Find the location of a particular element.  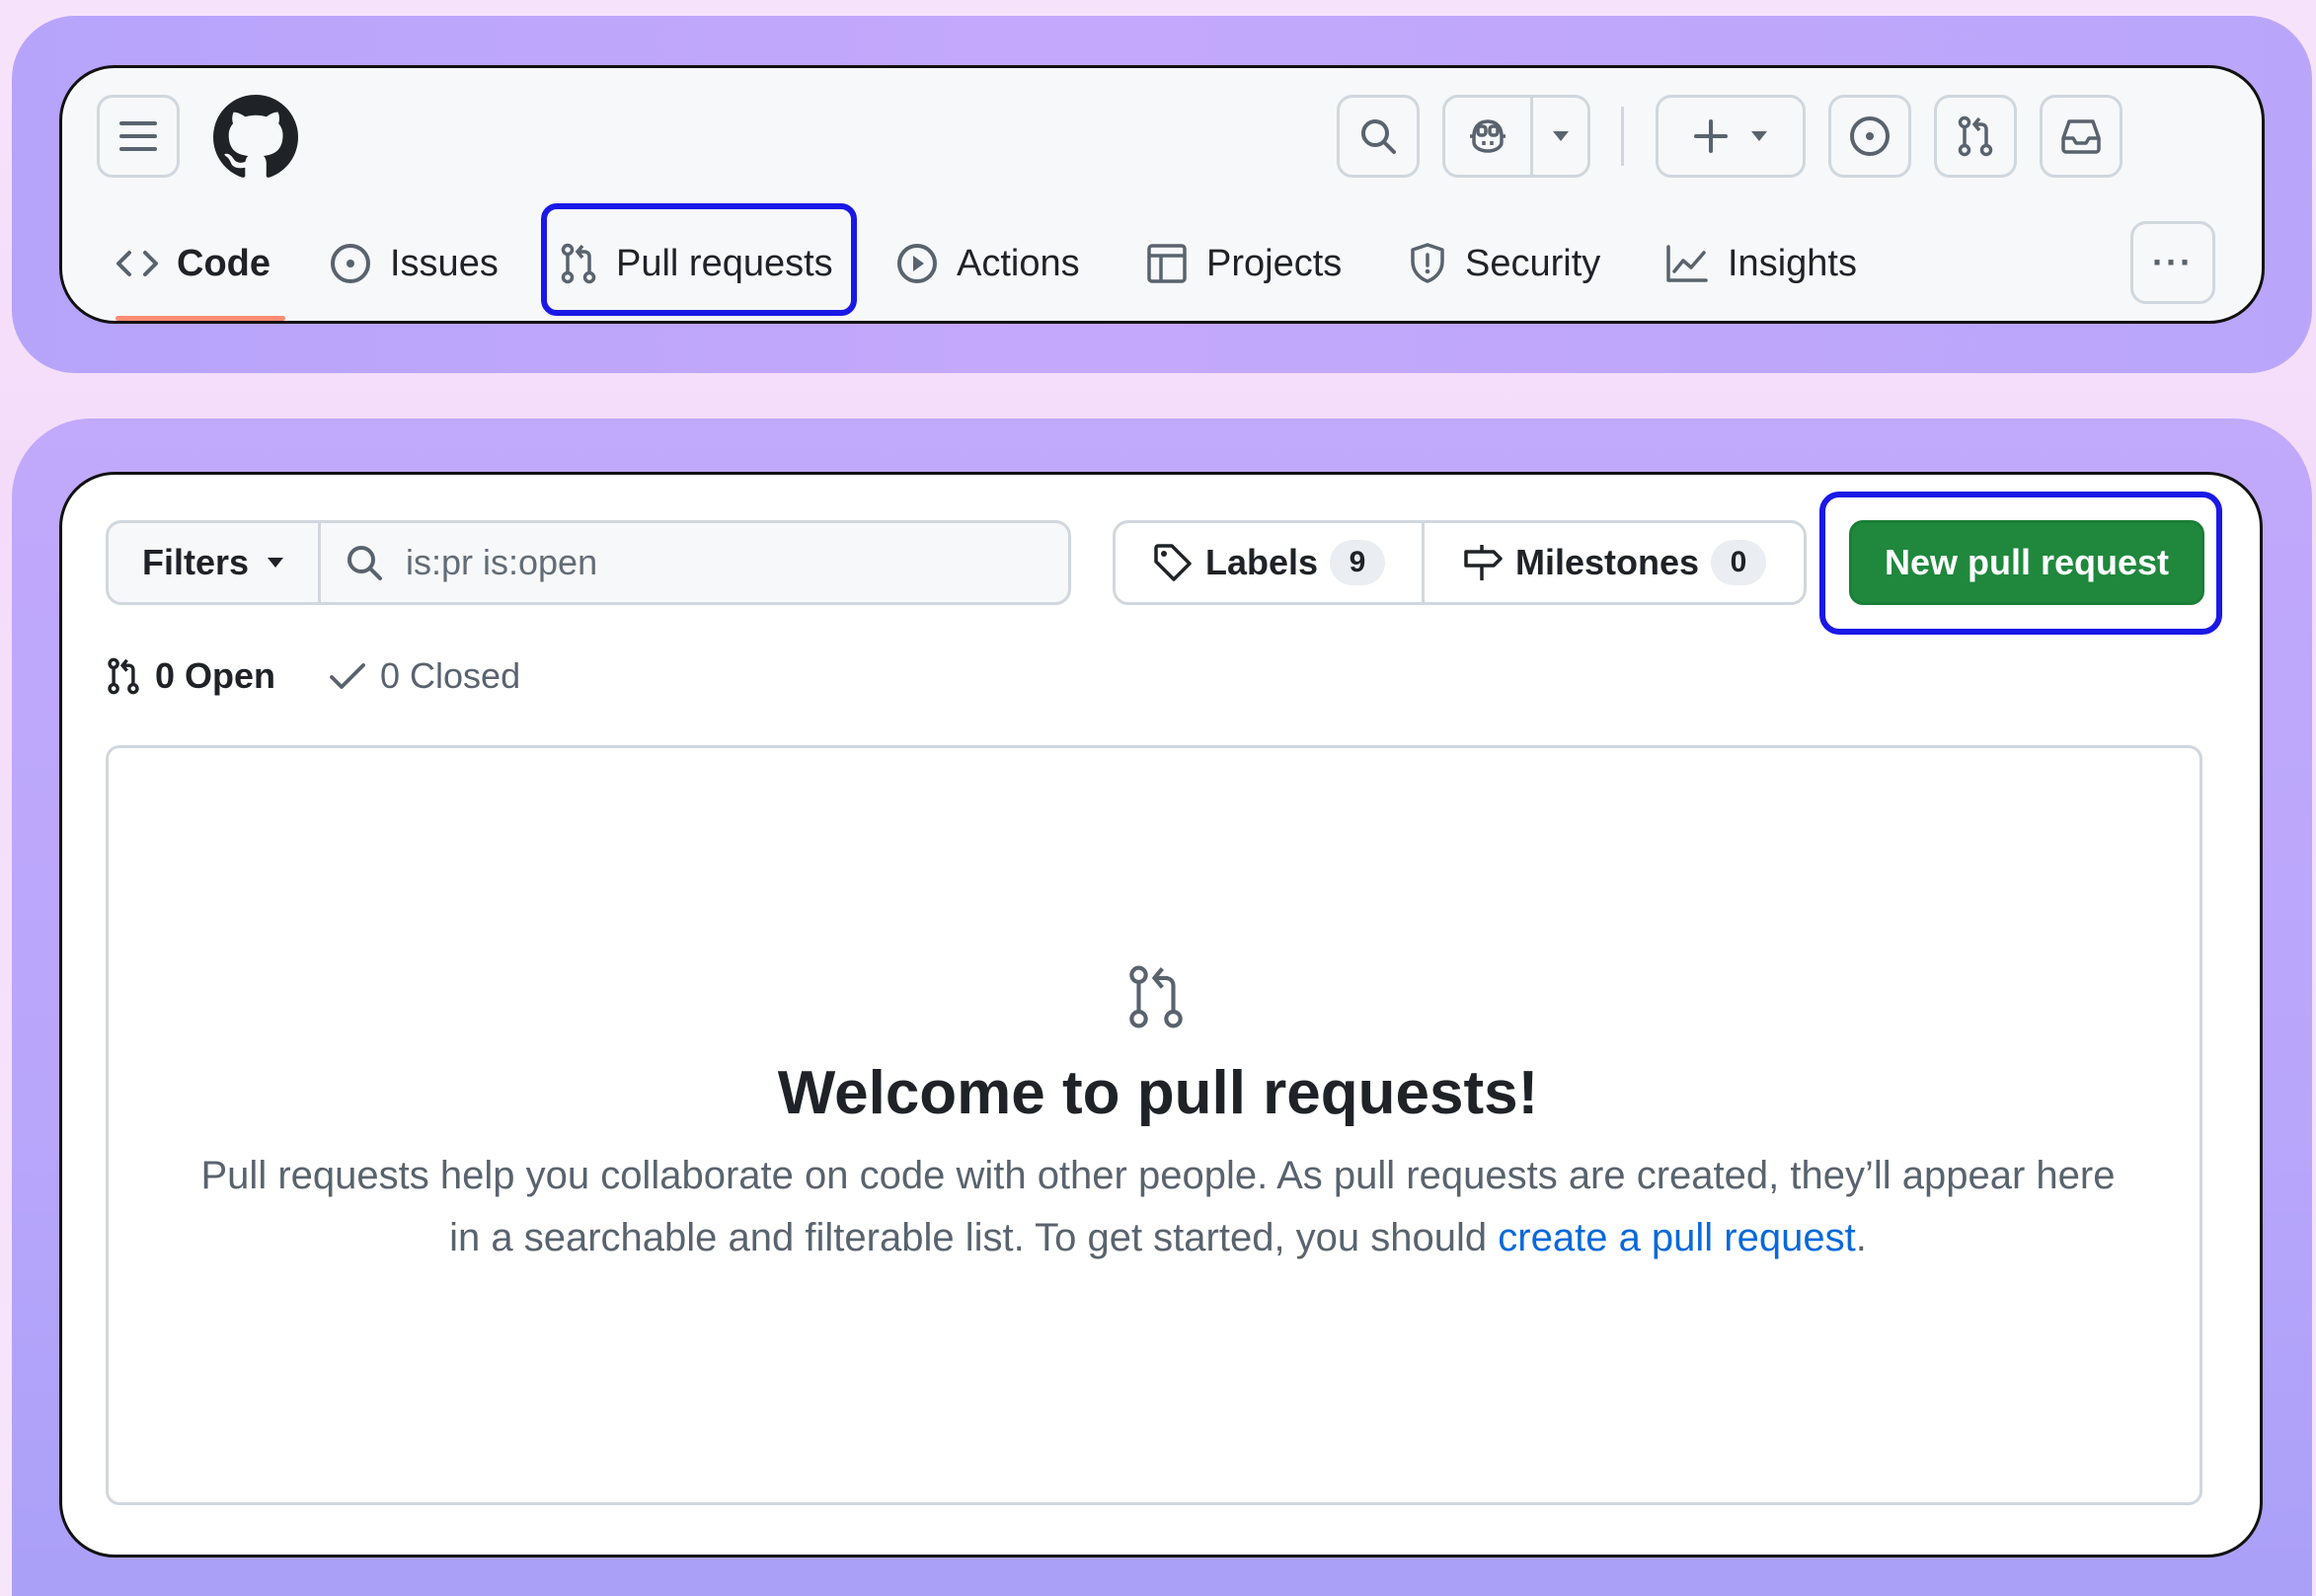

closed-count-label: 0 Closed is located at coordinates (450, 675).